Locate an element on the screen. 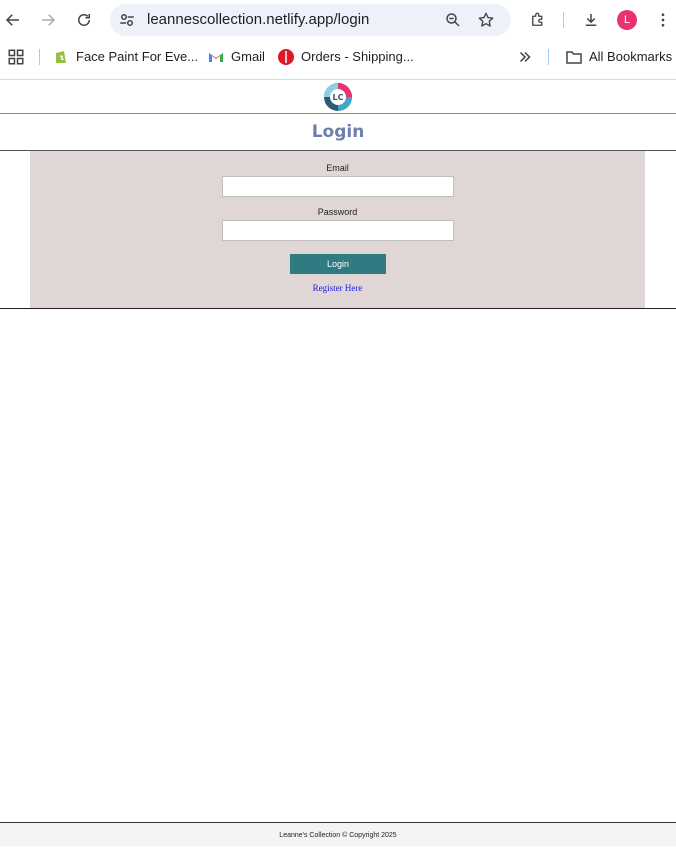 This screenshot has width=676, height=849. puzzle-icon is located at coordinates (537, 19).